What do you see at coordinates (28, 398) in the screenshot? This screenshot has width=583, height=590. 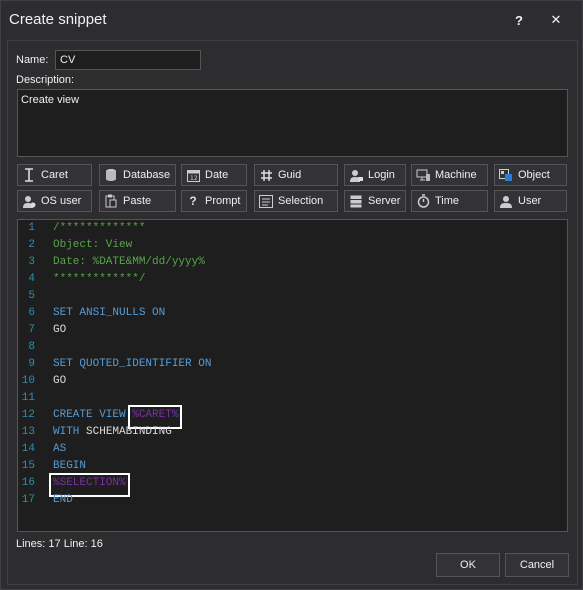 I see `line-number: 11` at bounding box center [28, 398].